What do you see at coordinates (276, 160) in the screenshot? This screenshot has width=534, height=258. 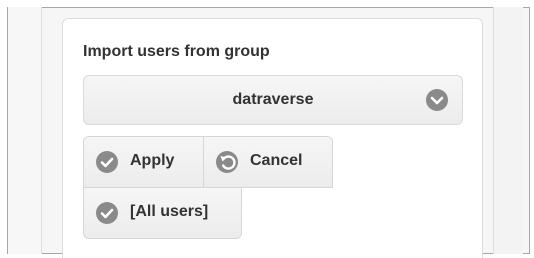 I see `cancel-label: Cancel` at bounding box center [276, 160].